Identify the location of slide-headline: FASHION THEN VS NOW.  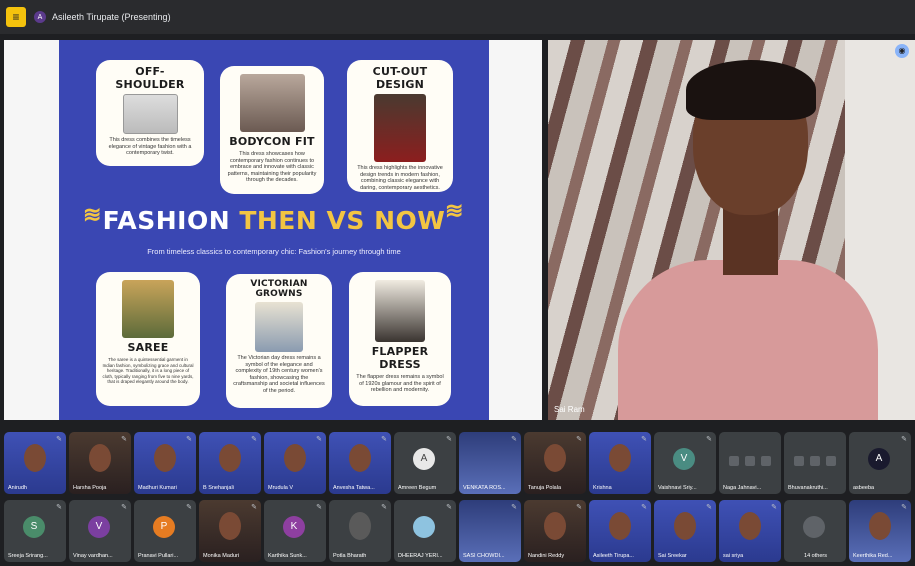
(274, 220).